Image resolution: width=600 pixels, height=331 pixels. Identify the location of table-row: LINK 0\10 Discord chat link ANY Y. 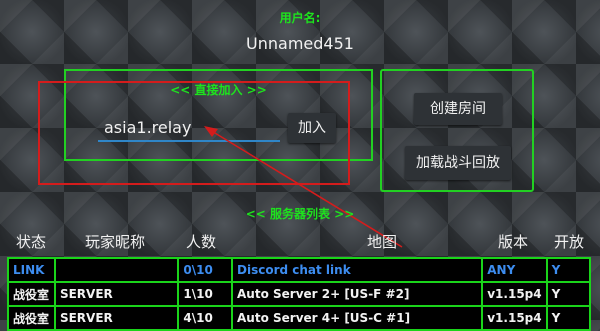
(299, 270).